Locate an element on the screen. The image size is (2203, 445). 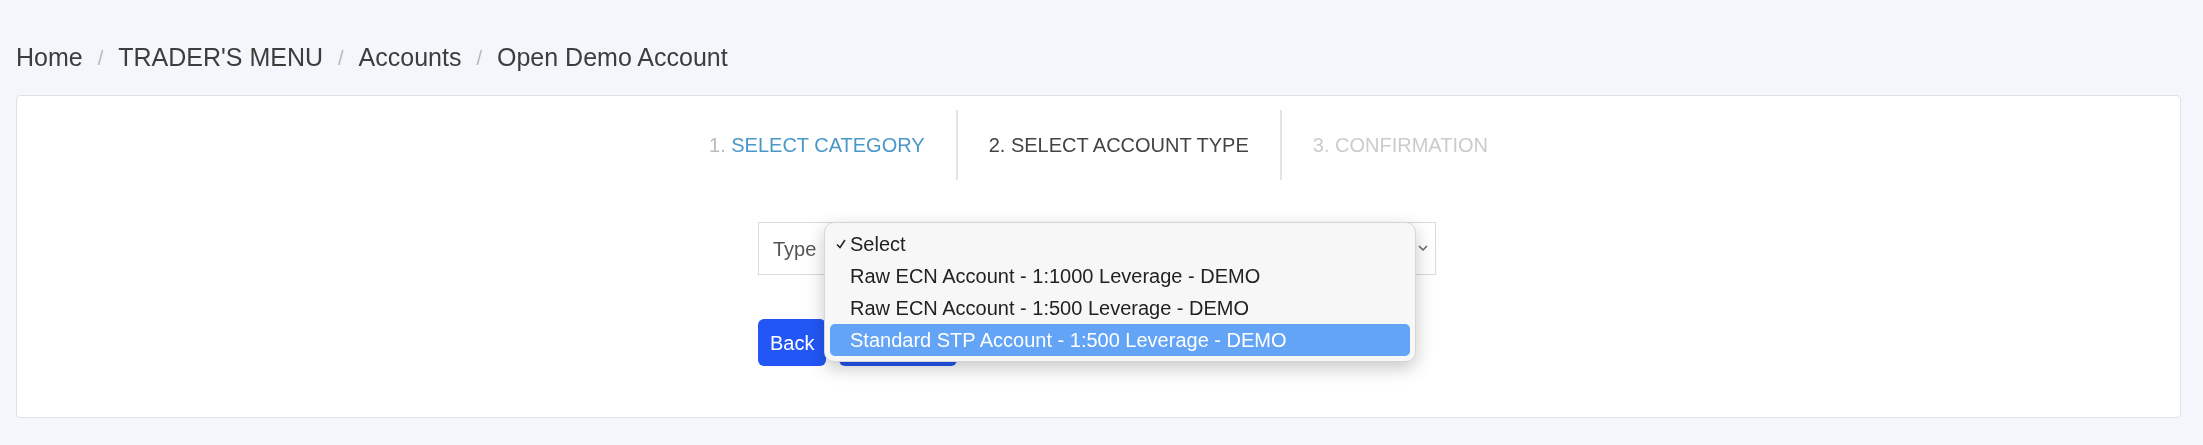
dropdown-option: Raw ECN Account - 1:1000 Leverage - DEMO is located at coordinates (1120, 276).